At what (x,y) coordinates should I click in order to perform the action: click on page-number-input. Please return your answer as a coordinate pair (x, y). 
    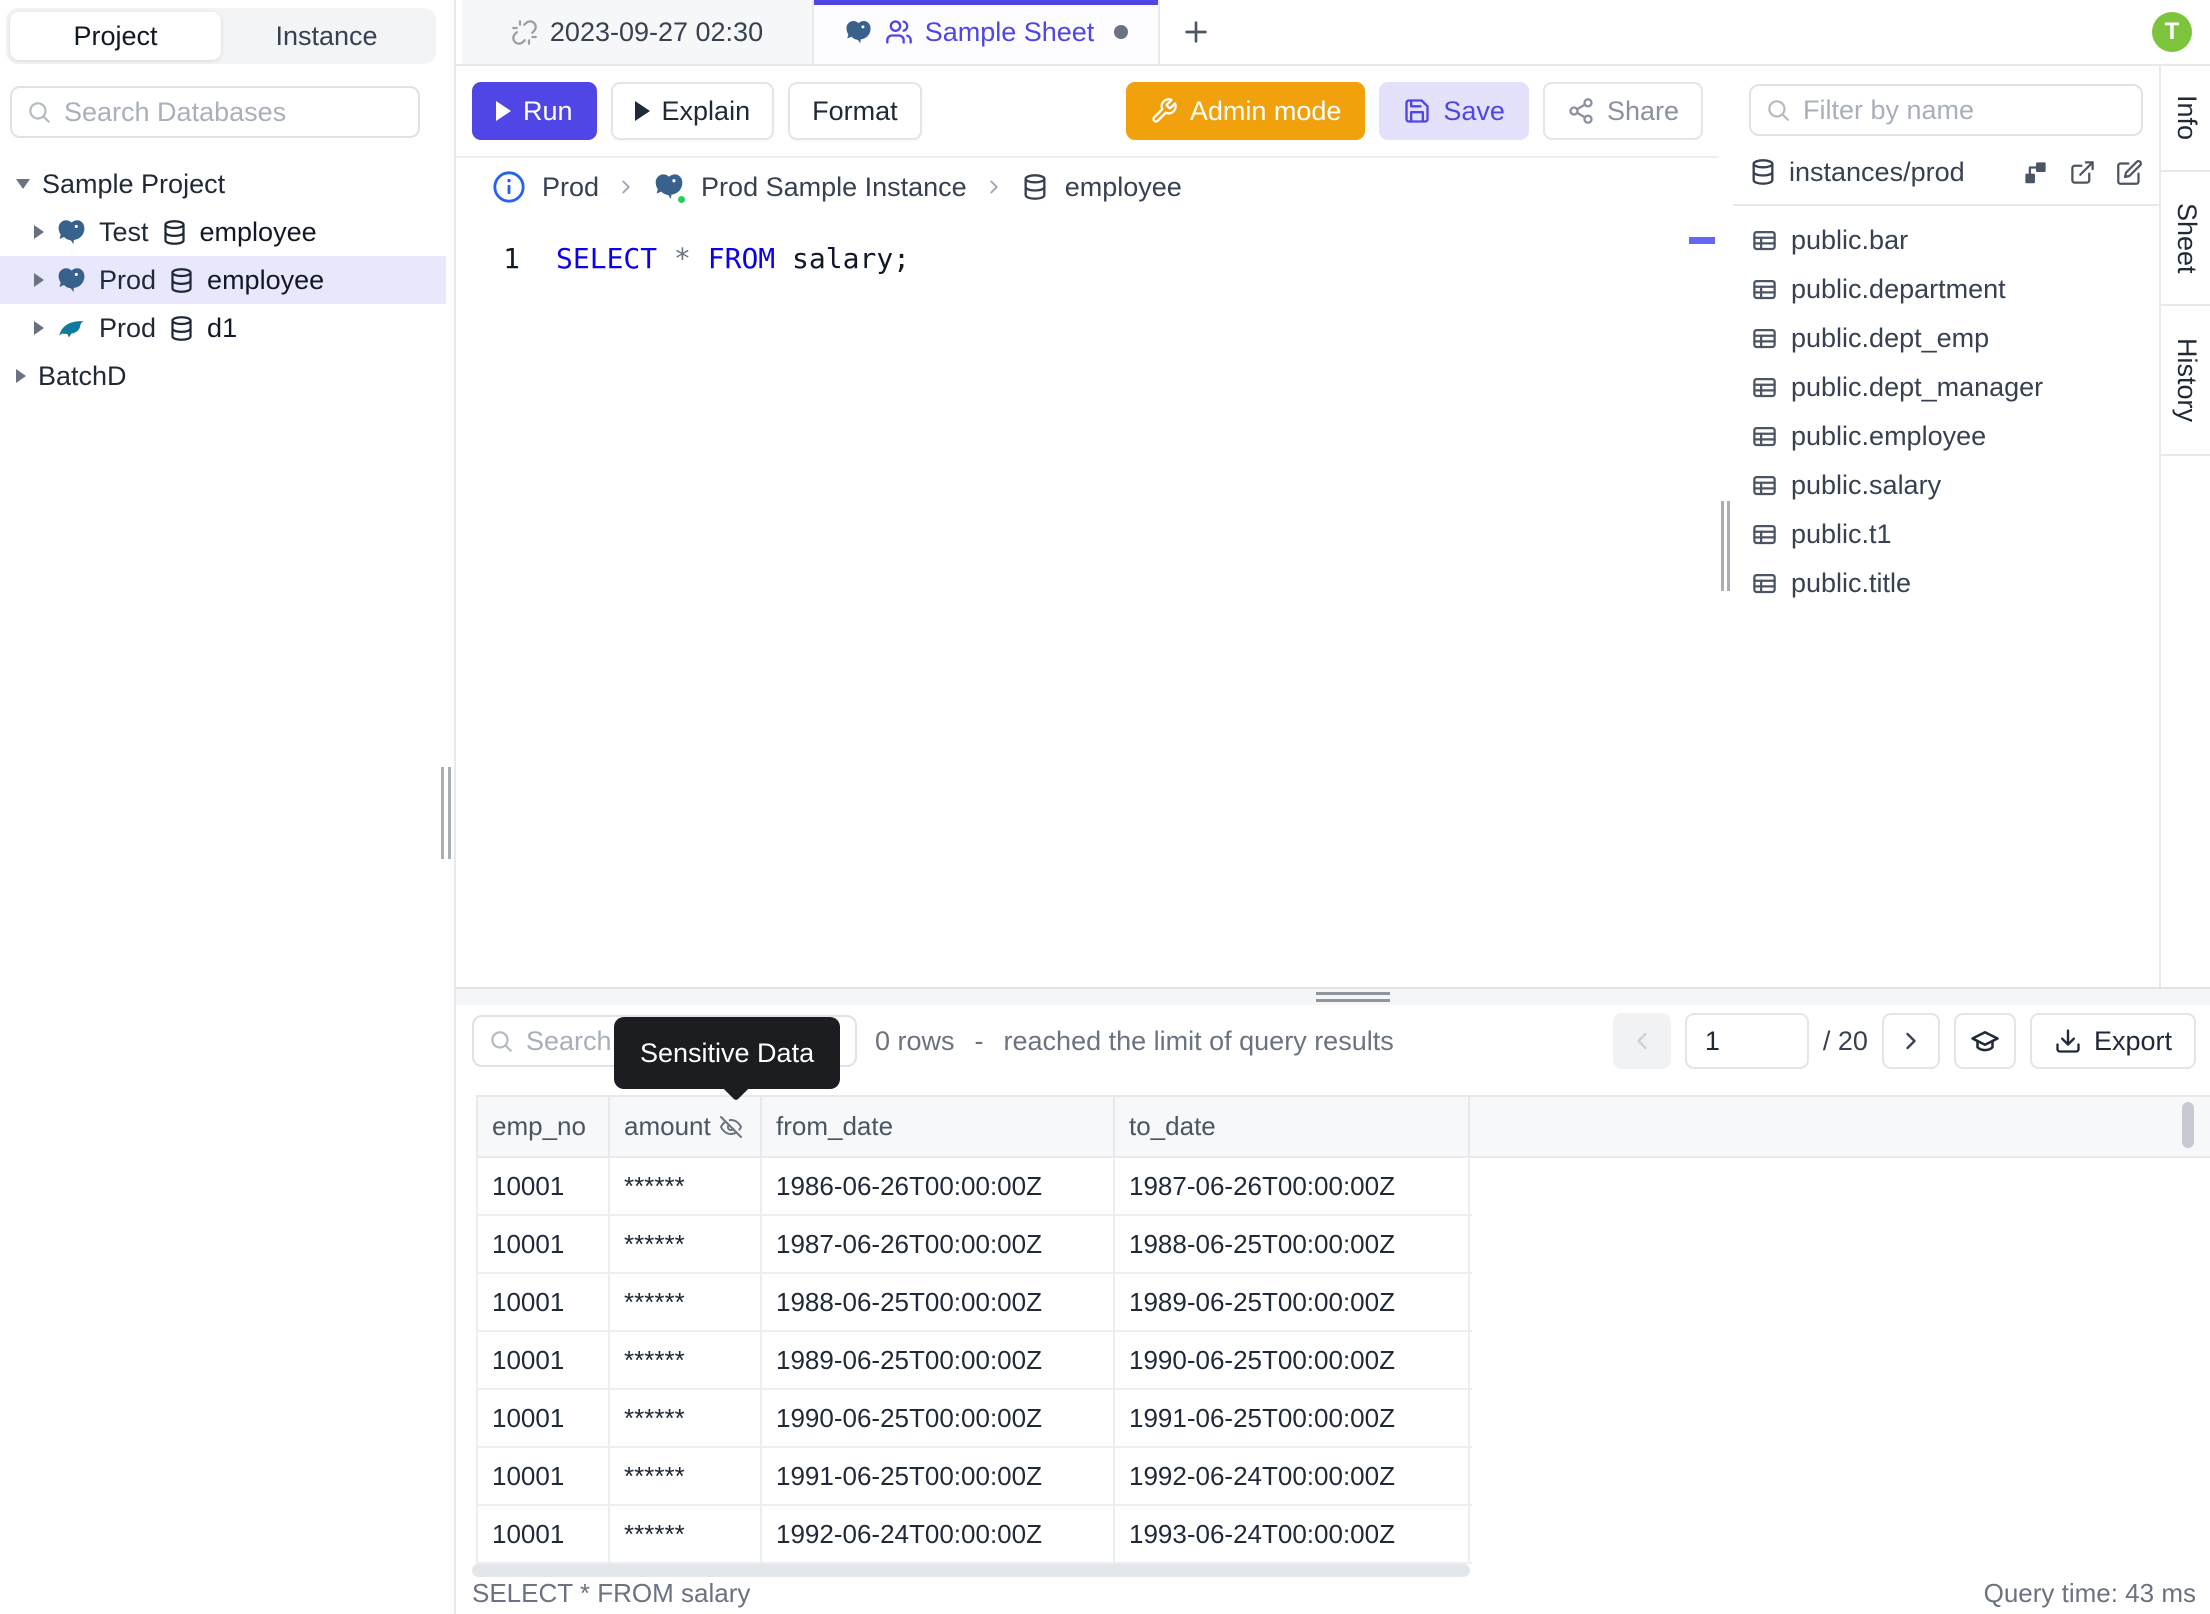
    Looking at the image, I should click on (1746, 1041).